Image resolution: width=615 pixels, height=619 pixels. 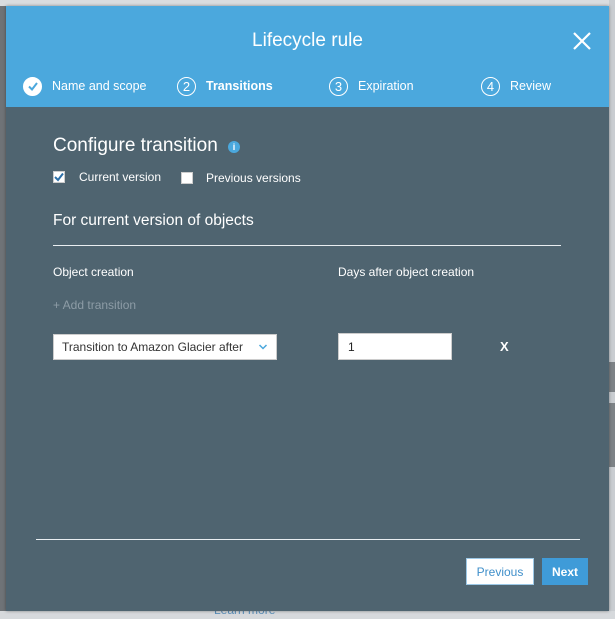 What do you see at coordinates (263, 347) in the screenshot?
I see `chevron-down-icon` at bounding box center [263, 347].